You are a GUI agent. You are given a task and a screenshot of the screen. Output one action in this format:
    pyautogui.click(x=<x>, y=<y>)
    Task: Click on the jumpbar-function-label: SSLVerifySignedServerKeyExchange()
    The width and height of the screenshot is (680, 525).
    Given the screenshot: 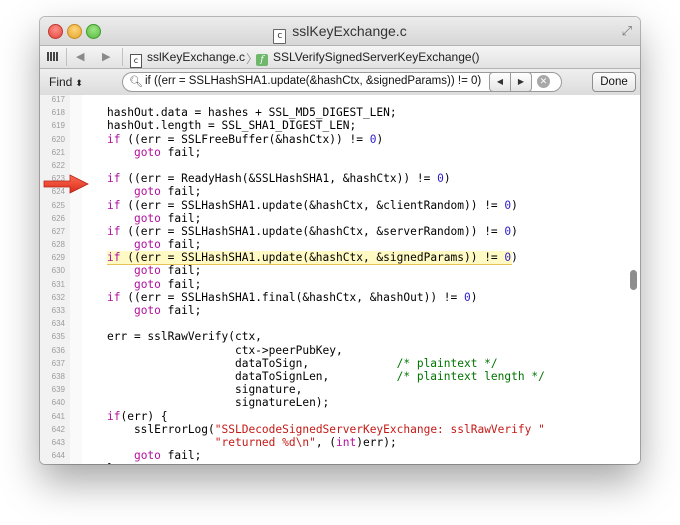 What is the action you would take?
    pyautogui.click(x=376, y=57)
    